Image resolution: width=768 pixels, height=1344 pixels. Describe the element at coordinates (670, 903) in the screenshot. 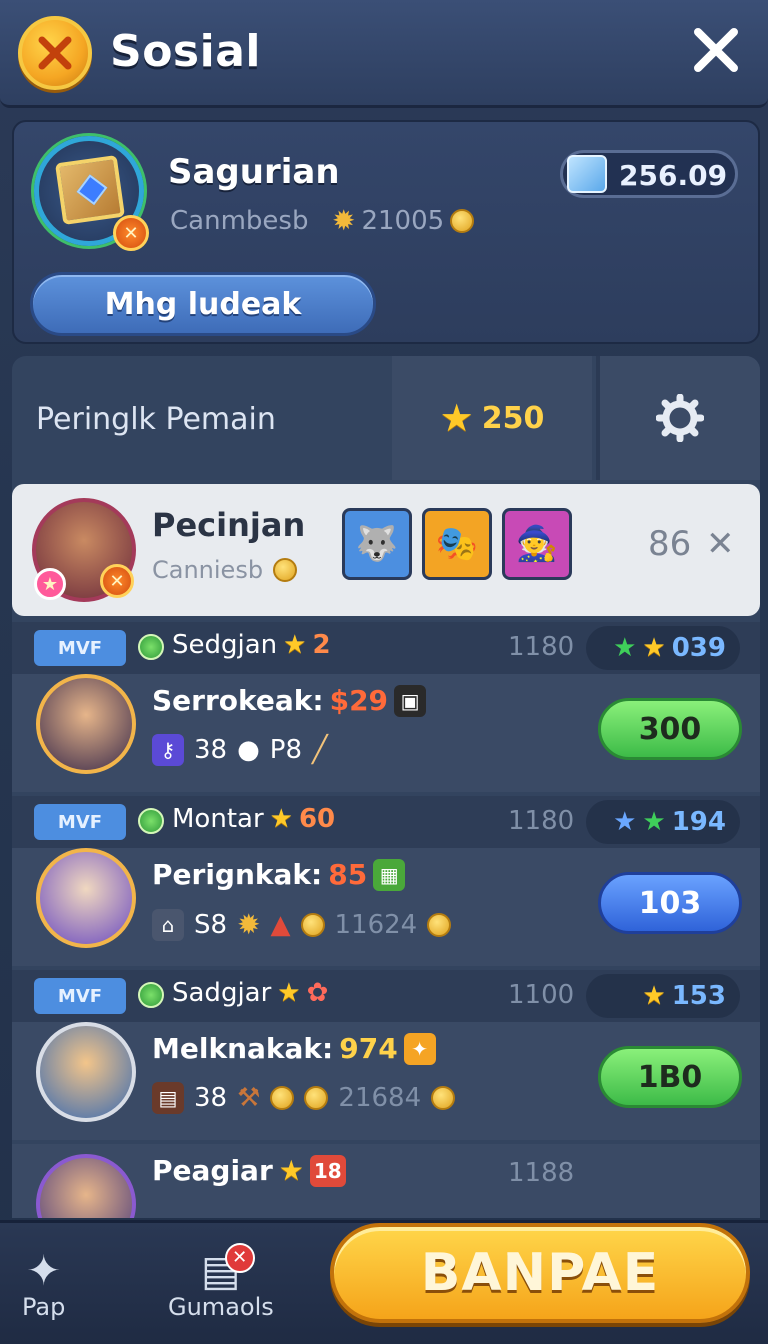

I see `entry-action-button: 103` at that location.